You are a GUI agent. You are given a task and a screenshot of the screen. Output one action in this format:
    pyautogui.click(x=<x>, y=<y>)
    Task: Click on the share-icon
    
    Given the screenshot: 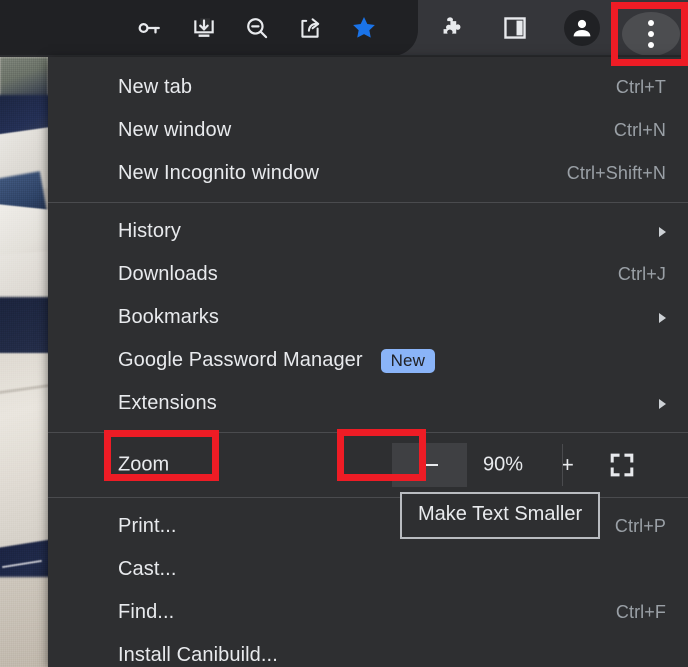 What is the action you would take?
    pyautogui.click(x=310, y=28)
    